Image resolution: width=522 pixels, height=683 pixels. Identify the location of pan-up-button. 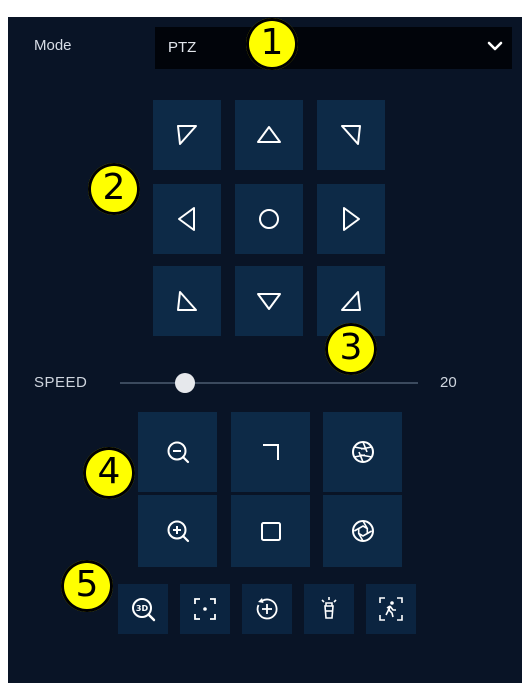
(269, 135).